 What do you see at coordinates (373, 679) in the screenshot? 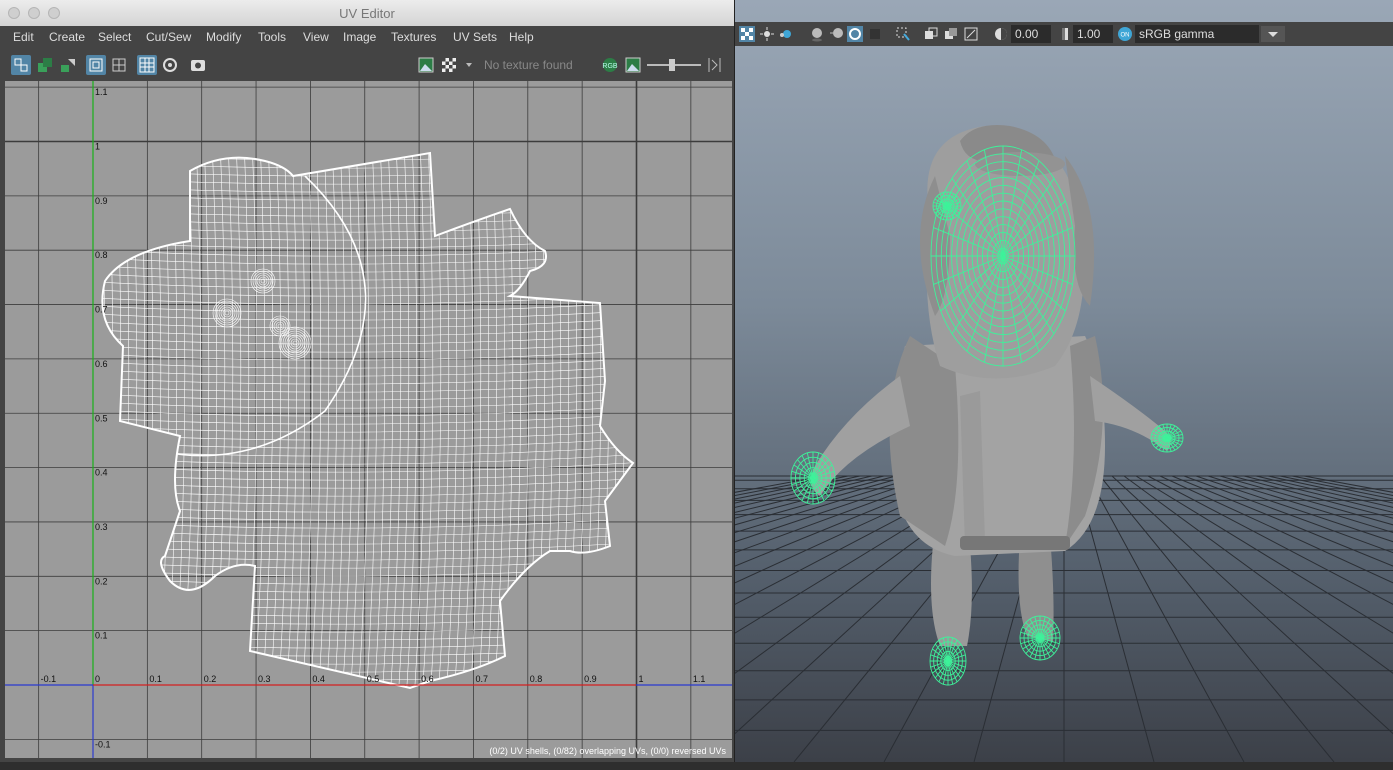
I see `u-tick-label: 0.5` at bounding box center [373, 679].